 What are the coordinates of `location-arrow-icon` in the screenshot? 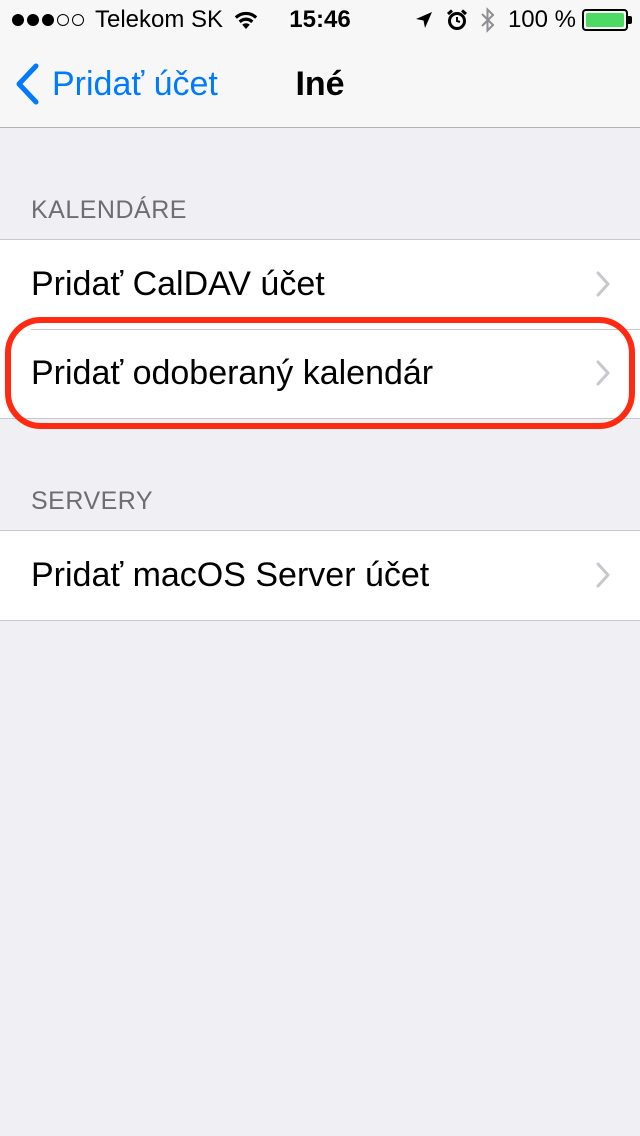 It's located at (424, 20).